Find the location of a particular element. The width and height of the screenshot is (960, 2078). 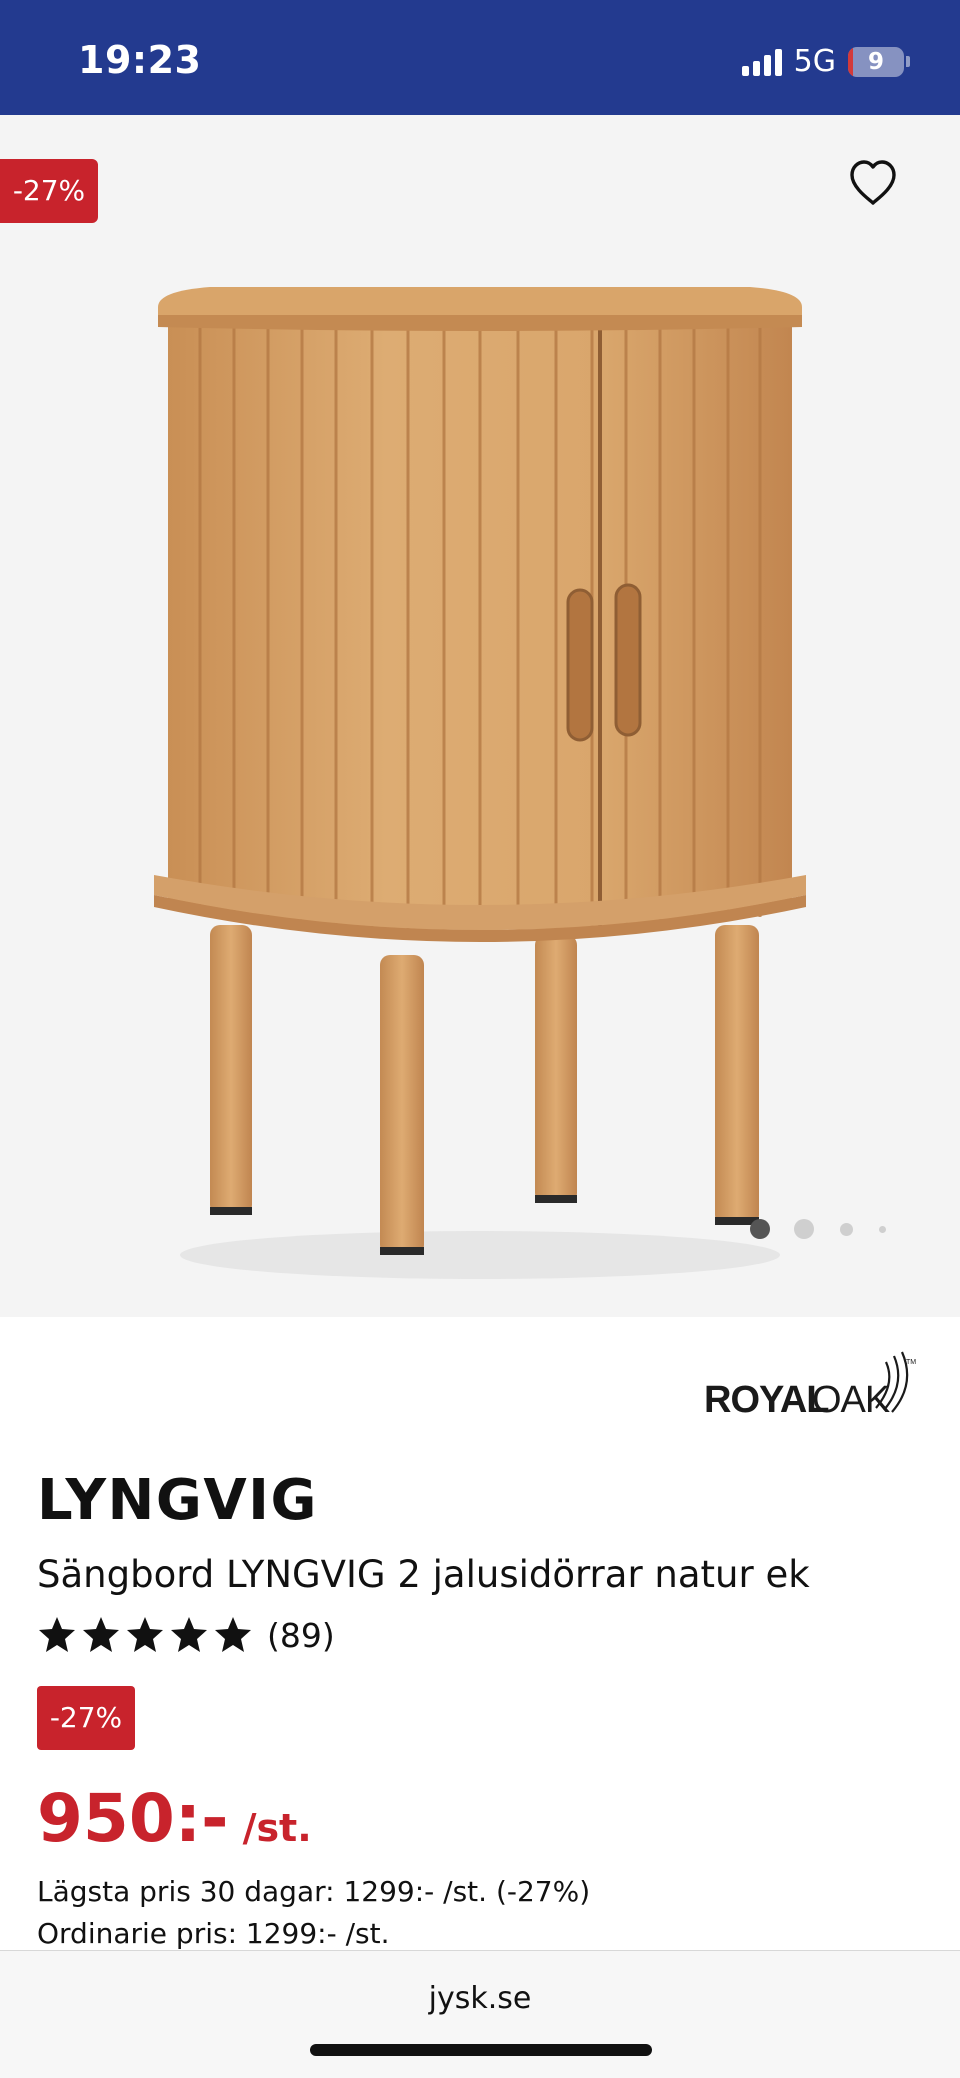

browser-url-bar: jysk.se is located at coordinates (480, 2014).